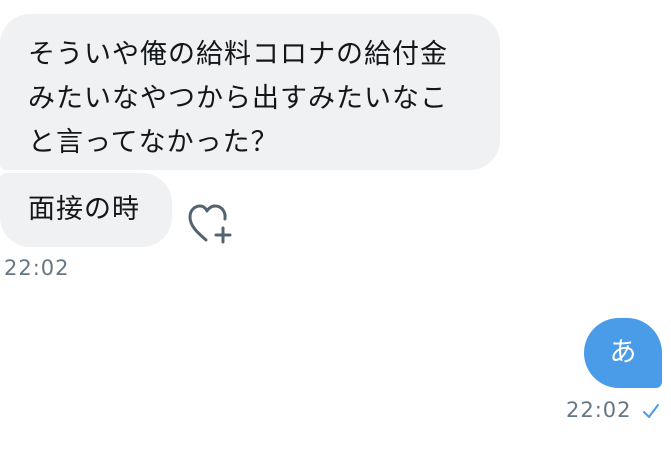 This screenshot has width=671, height=473. I want to click on heart-plus-icon, so click(210, 224).